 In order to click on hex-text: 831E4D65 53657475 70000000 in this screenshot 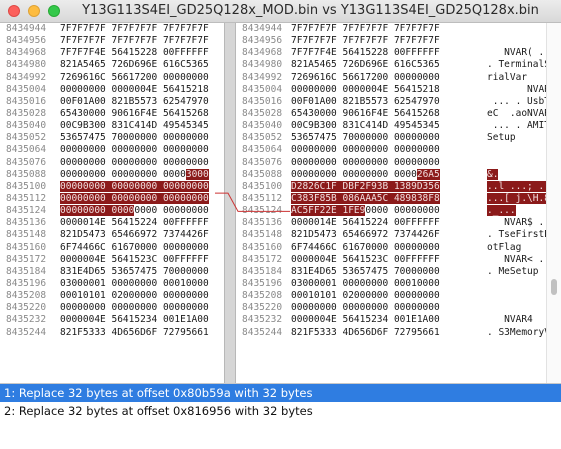, I will do `click(365, 271)`.